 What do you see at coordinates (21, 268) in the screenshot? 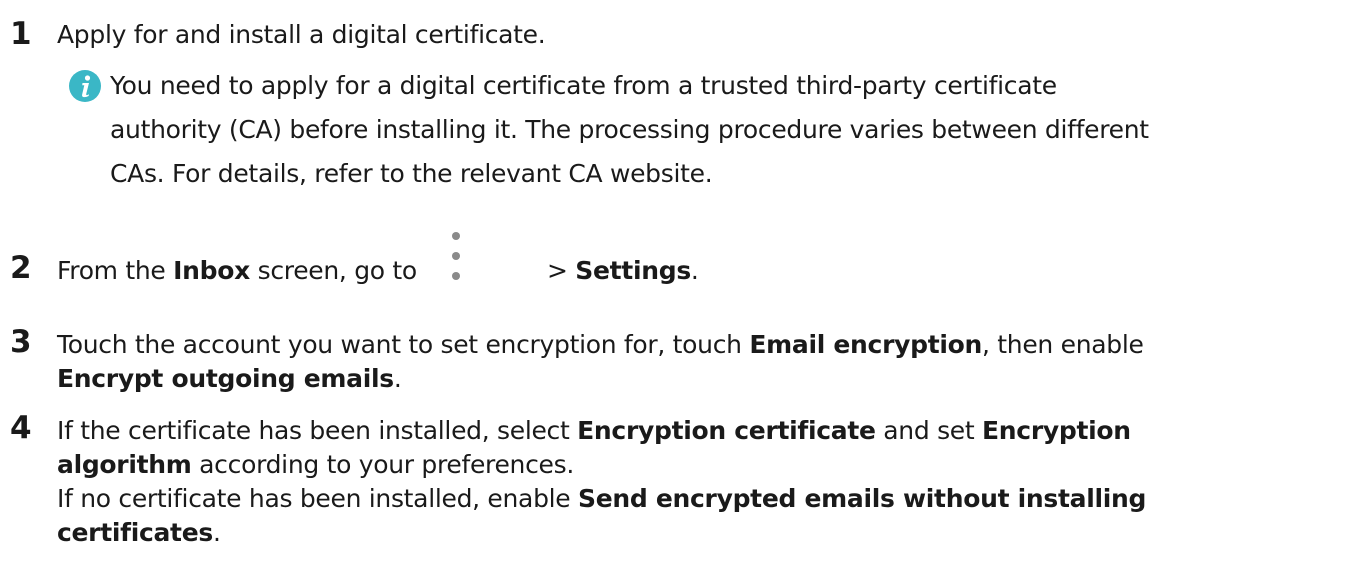
I see `step-number: 2` at bounding box center [21, 268].